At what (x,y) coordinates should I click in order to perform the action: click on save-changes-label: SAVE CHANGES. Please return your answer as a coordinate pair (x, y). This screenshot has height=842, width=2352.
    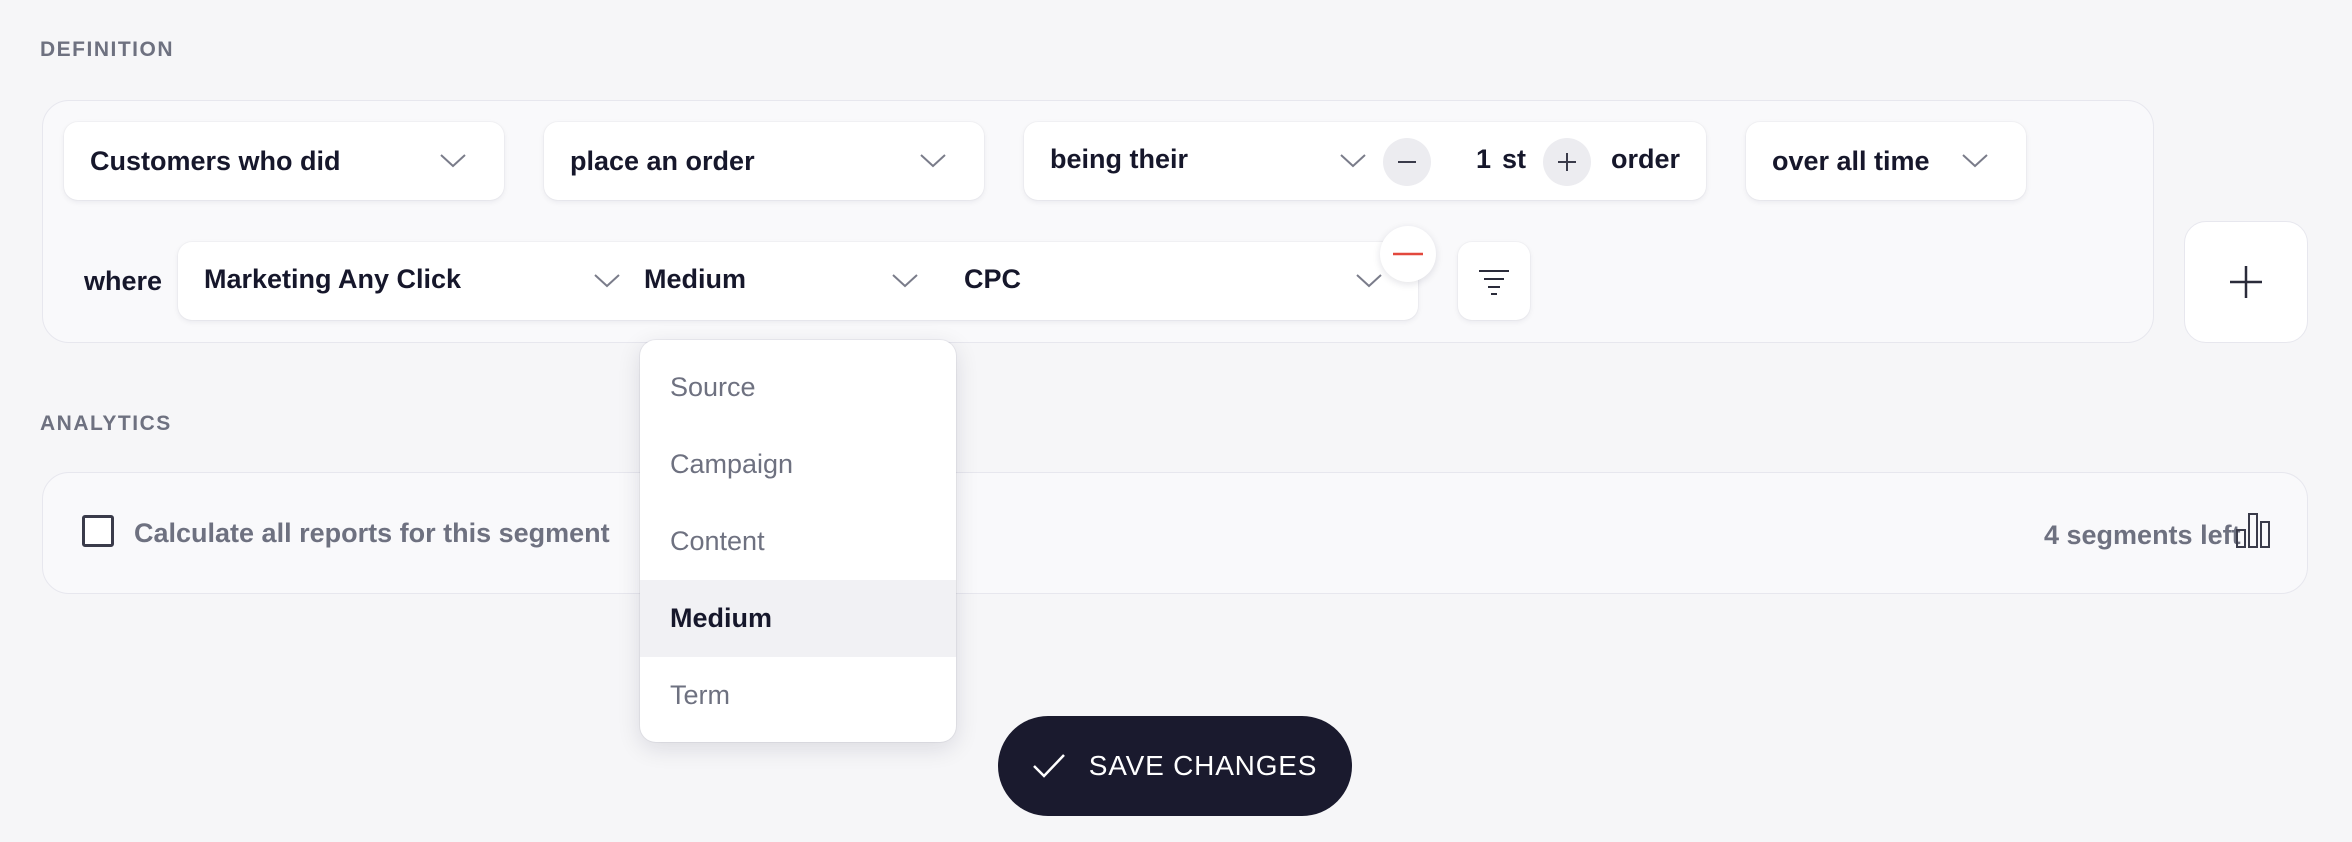
    Looking at the image, I should click on (1203, 765).